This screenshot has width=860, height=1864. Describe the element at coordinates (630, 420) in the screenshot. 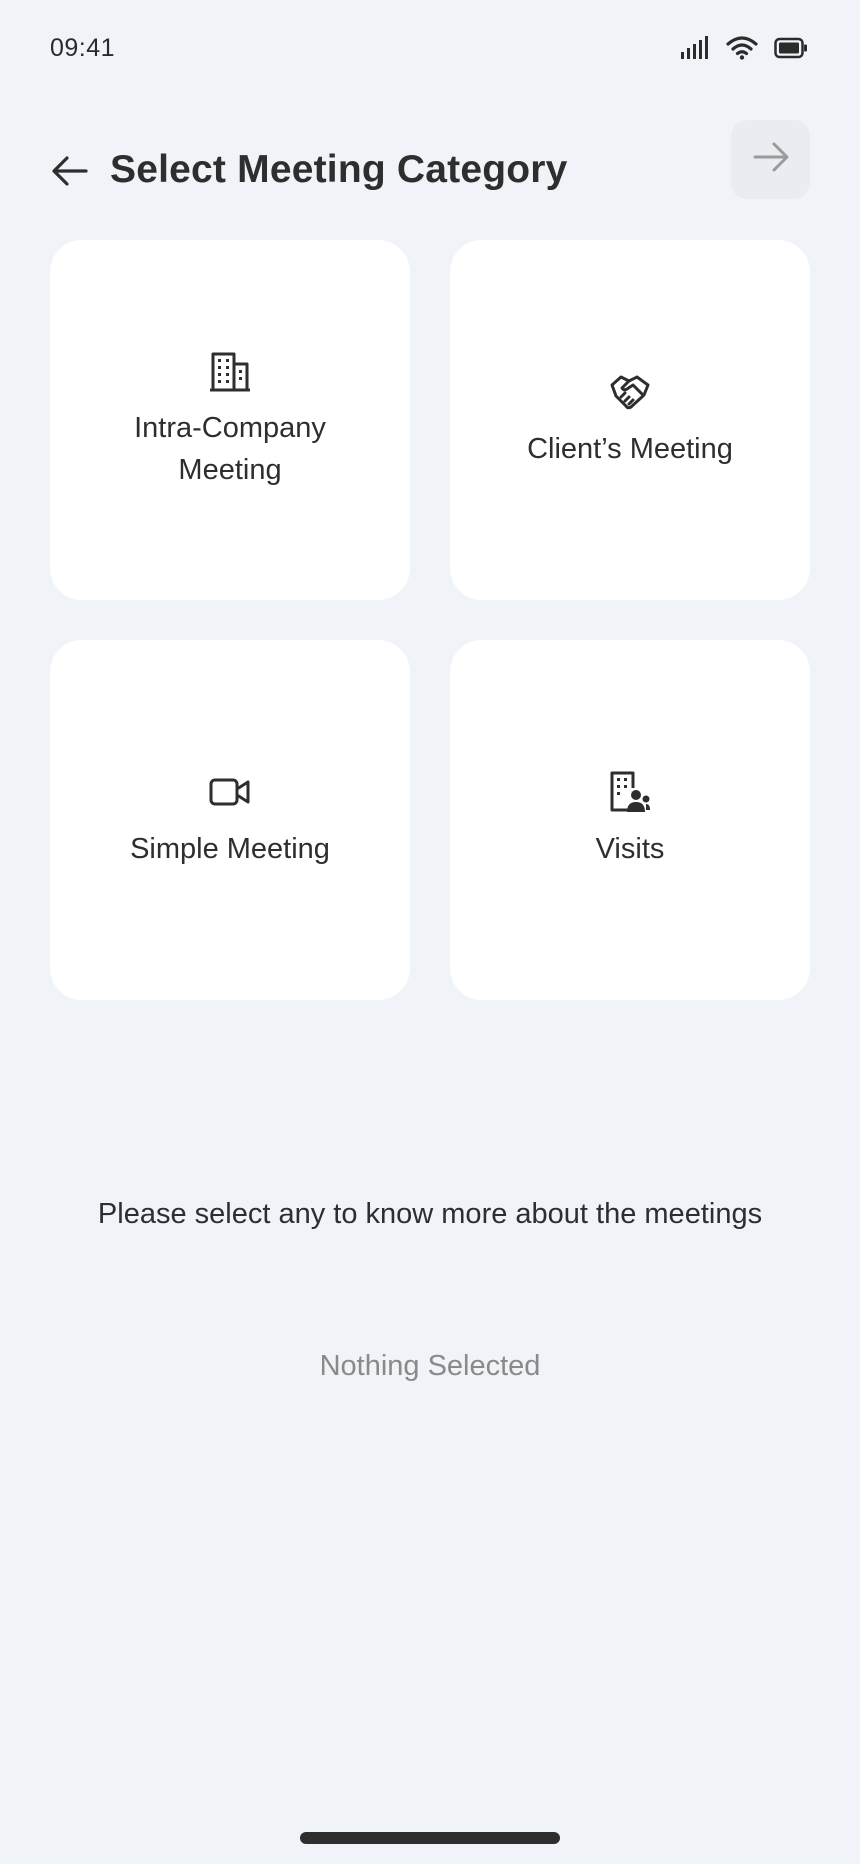

I see `category-card-client: Client’s Meeting` at that location.